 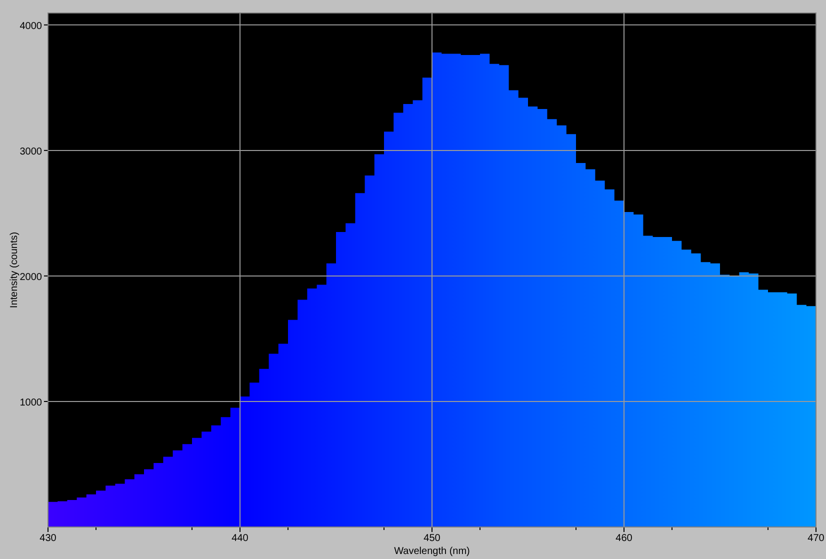 What do you see at coordinates (816, 538) in the screenshot?
I see `axis-tick-label: 470` at bounding box center [816, 538].